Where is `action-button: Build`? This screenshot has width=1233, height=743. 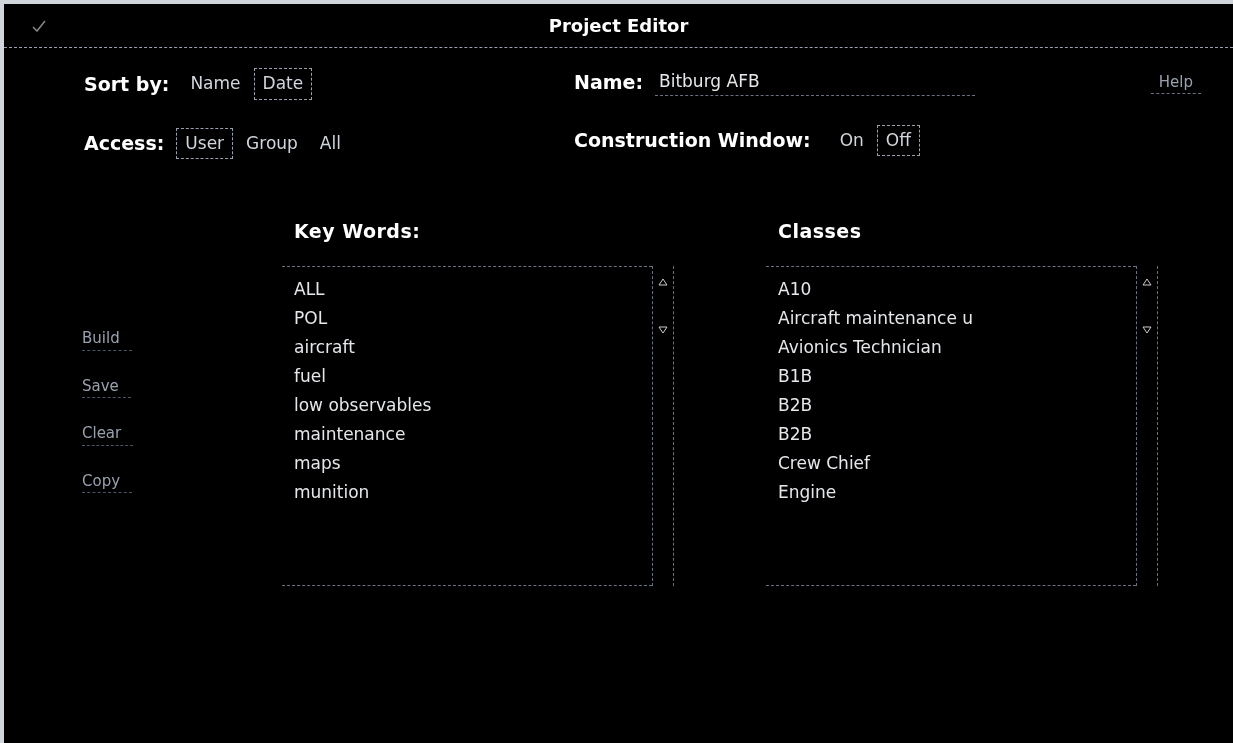 action-button: Build is located at coordinates (107, 339).